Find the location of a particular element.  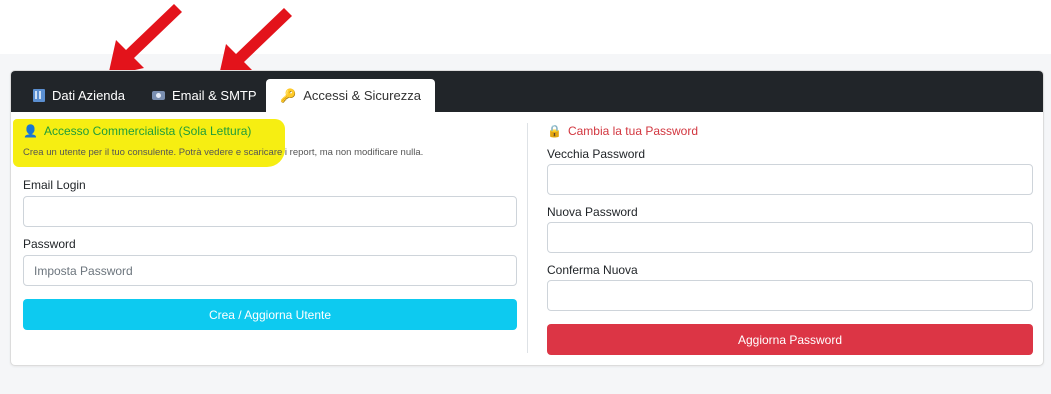

password-label: Password is located at coordinates (49, 244).